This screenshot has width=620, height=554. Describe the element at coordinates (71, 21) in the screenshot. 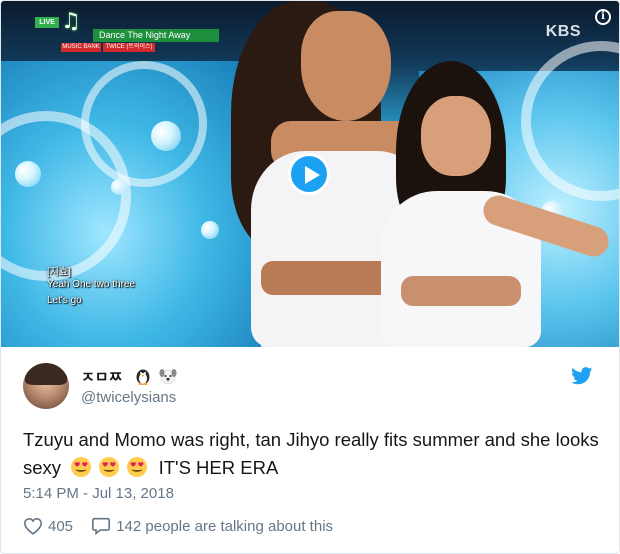

I see `music-bank-logo: ♫` at that location.